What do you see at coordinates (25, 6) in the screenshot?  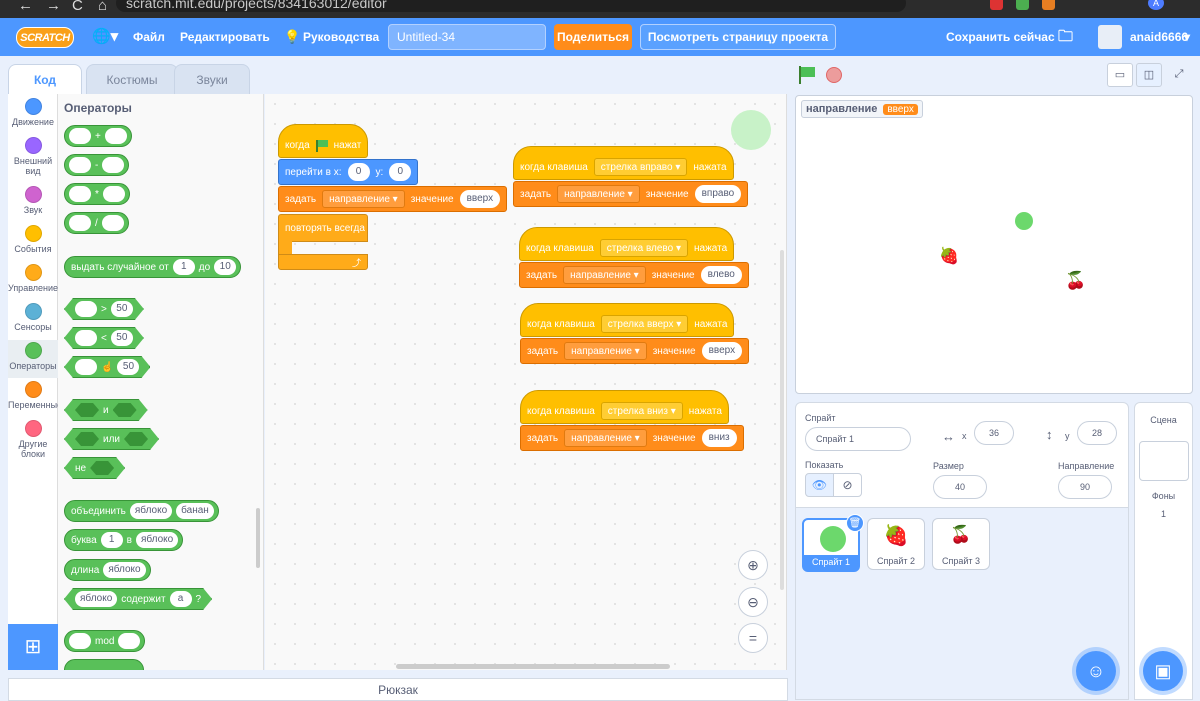 I see `back-icon: ←` at bounding box center [25, 6].